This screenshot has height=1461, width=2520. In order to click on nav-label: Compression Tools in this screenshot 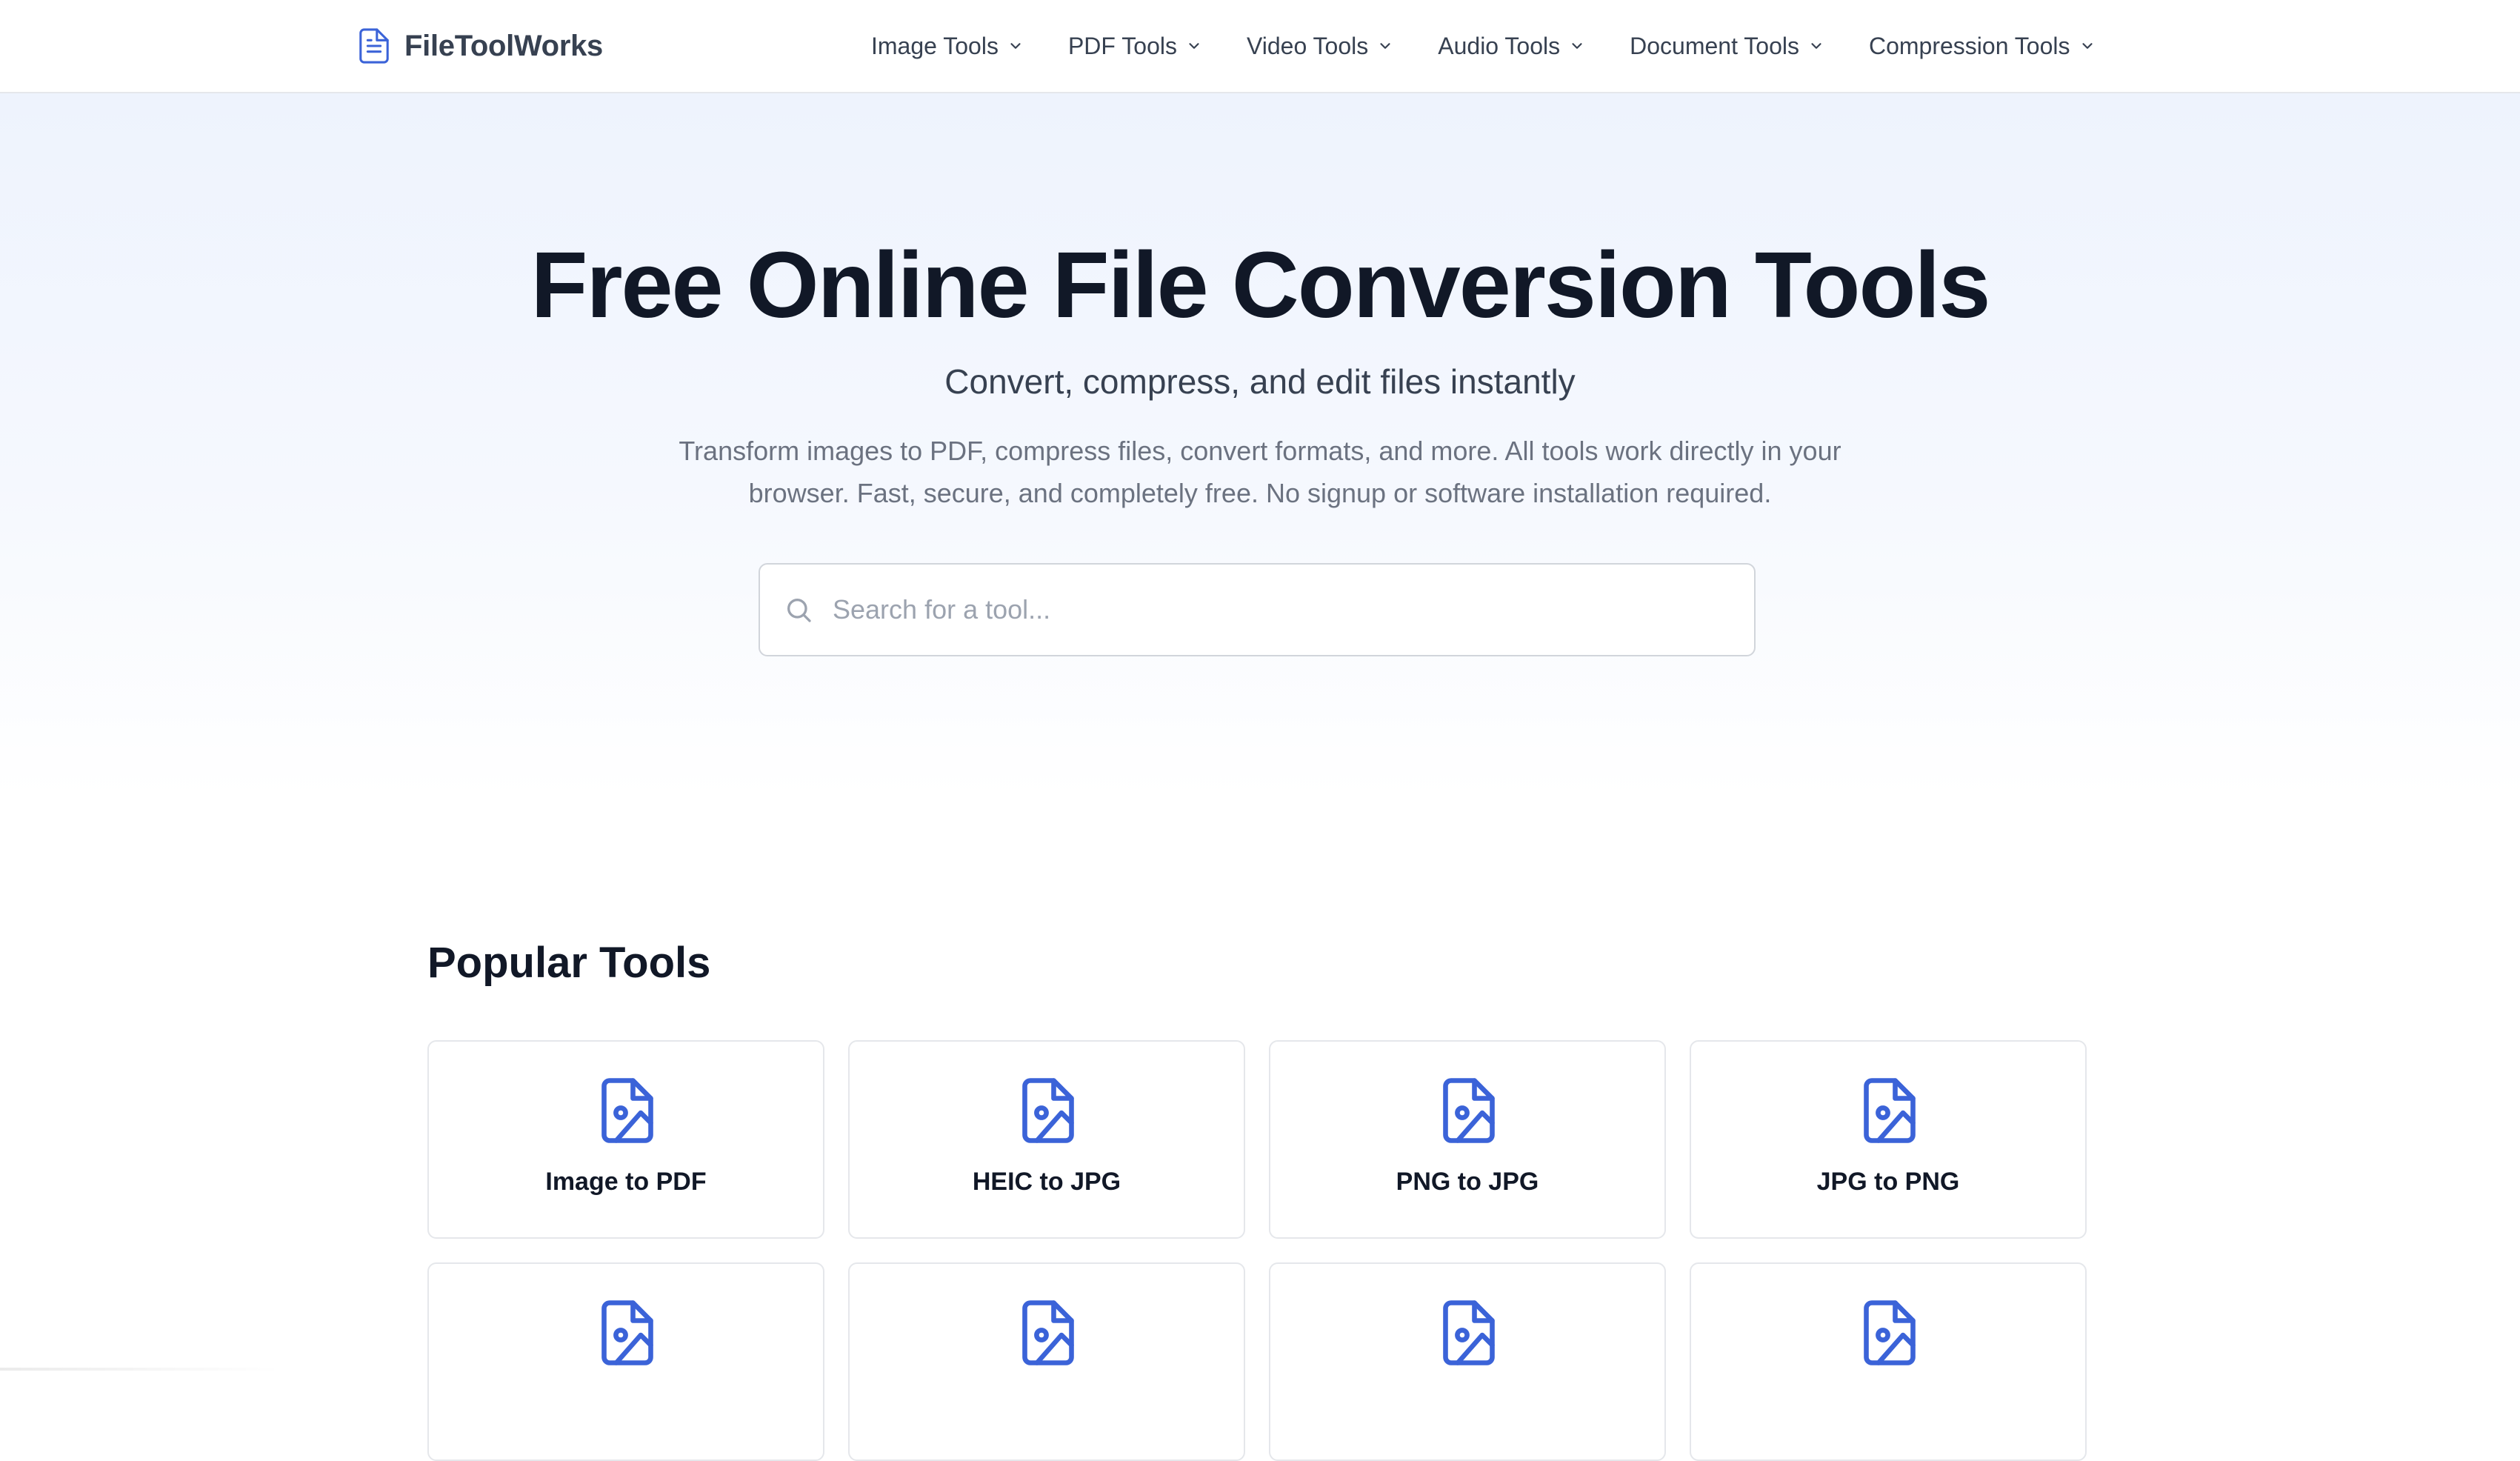, I will do `click(1969, 45)`.